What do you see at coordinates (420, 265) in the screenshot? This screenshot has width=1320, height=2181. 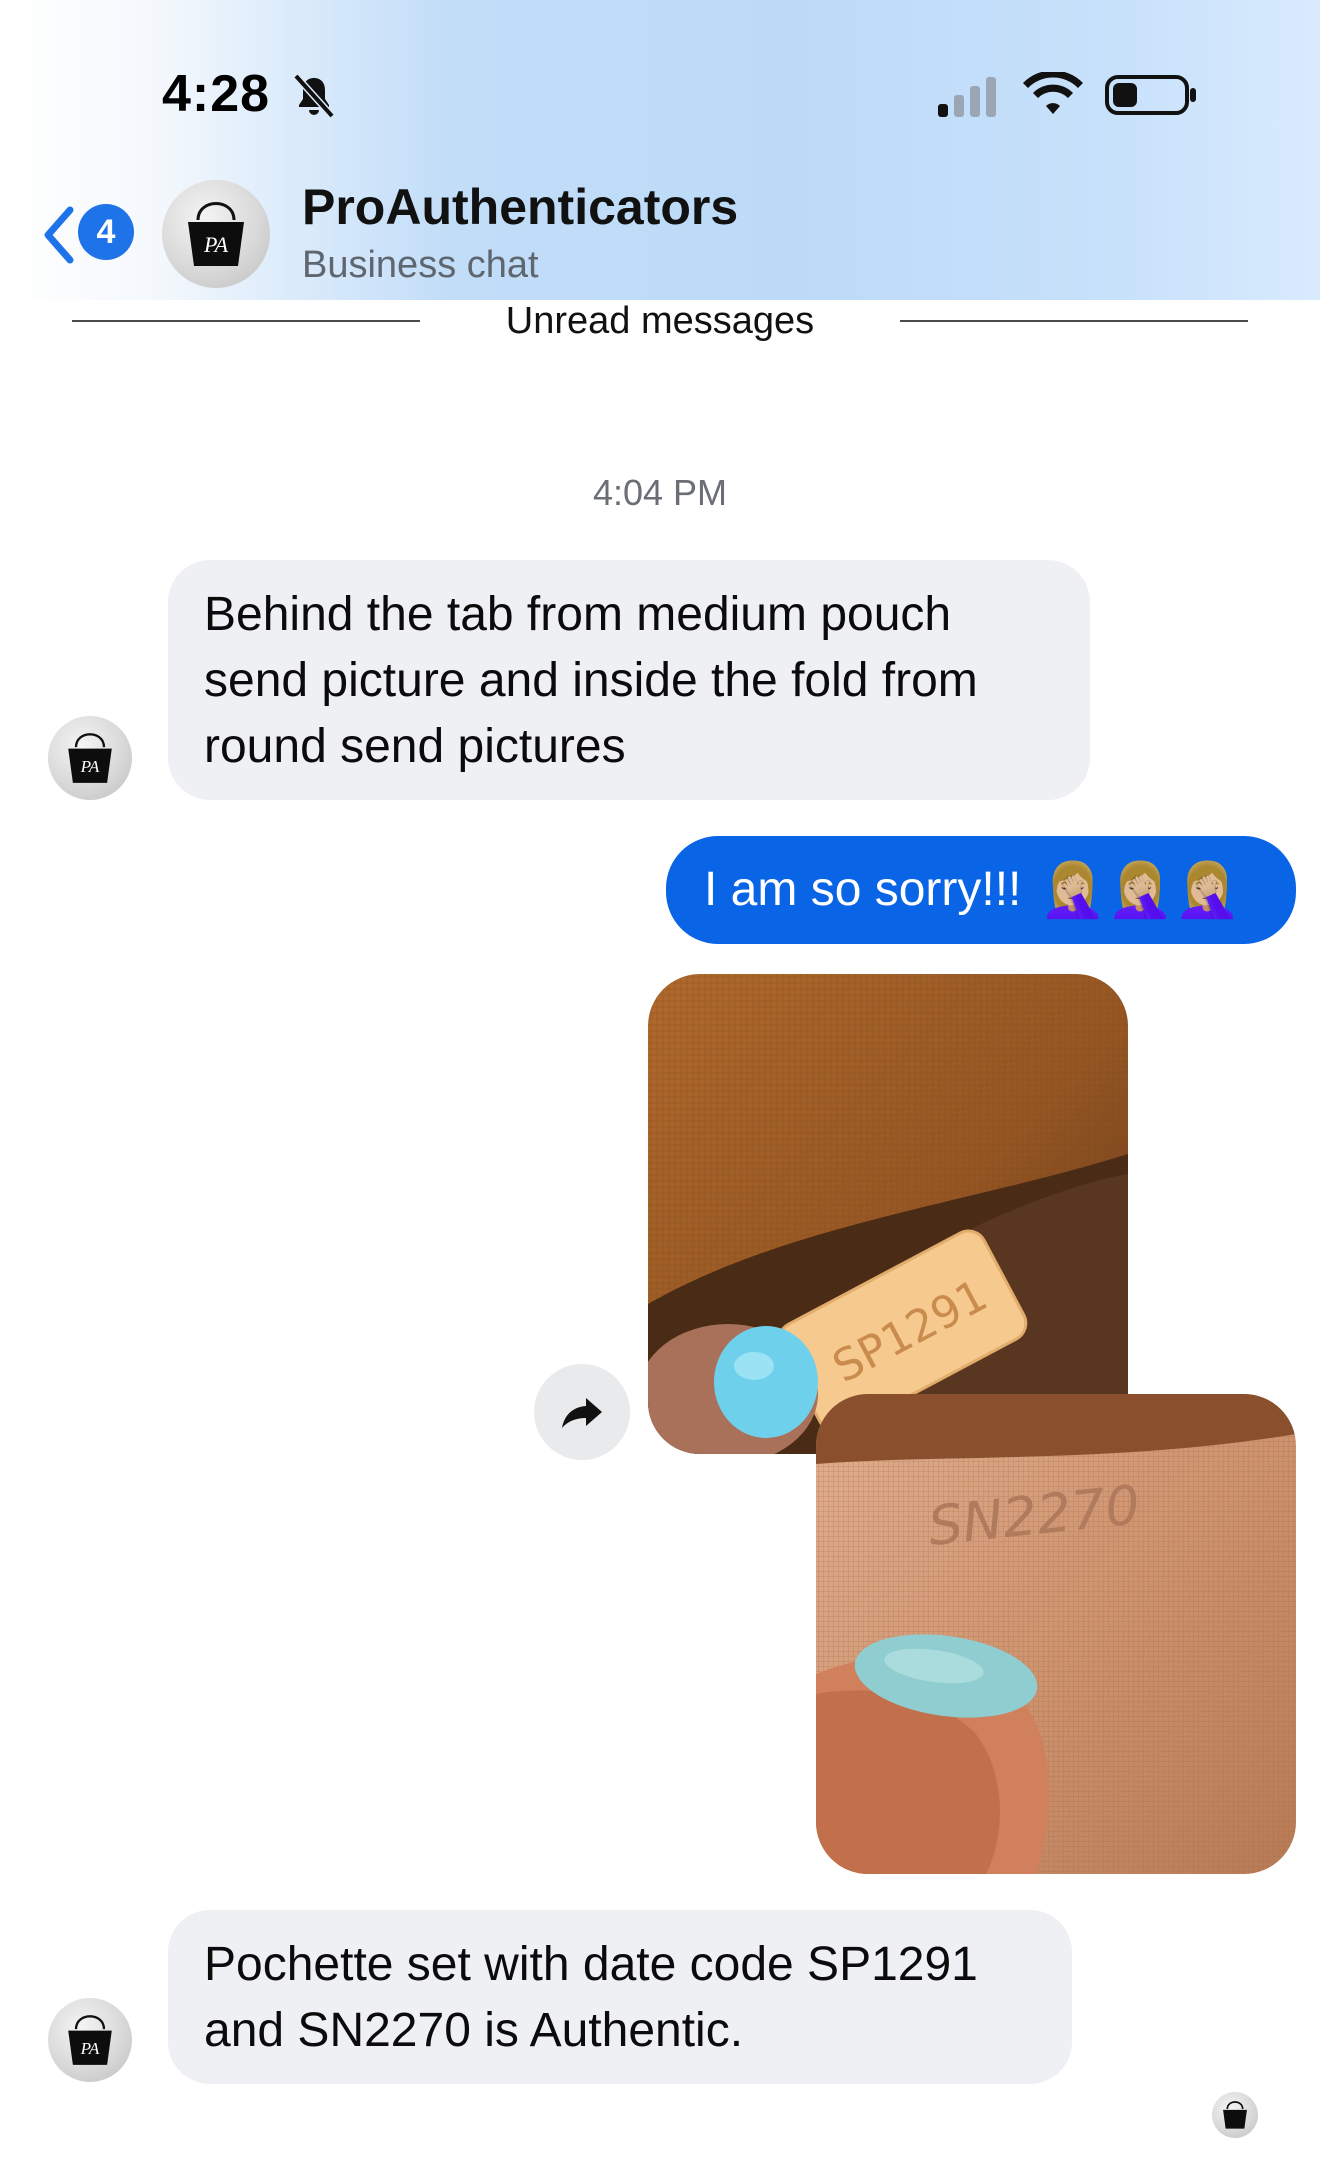 I see `contact-subtitle: Business chat` at bounding box center [420, 265].